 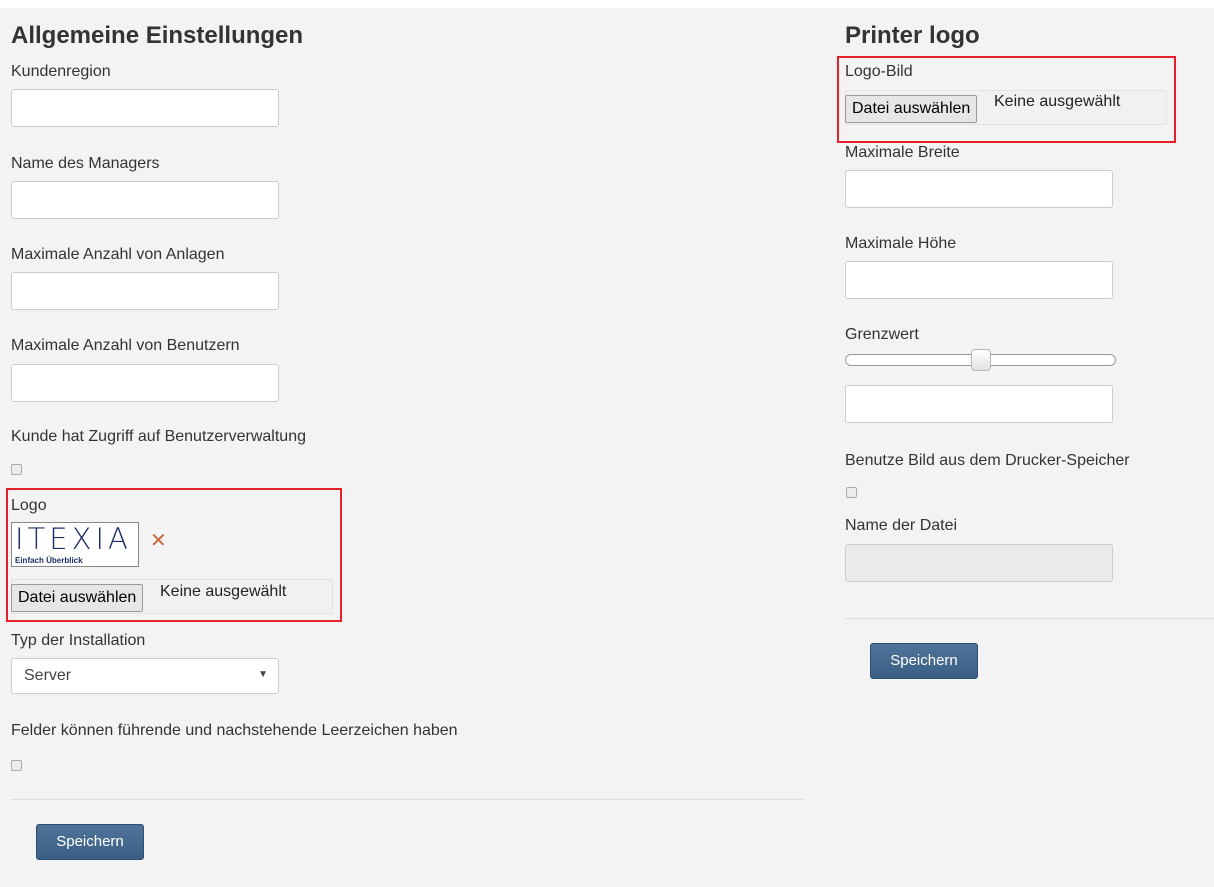 I want to click on printer-logo-file-status: Keine ausgewählt, so click(x=1057, y=101).